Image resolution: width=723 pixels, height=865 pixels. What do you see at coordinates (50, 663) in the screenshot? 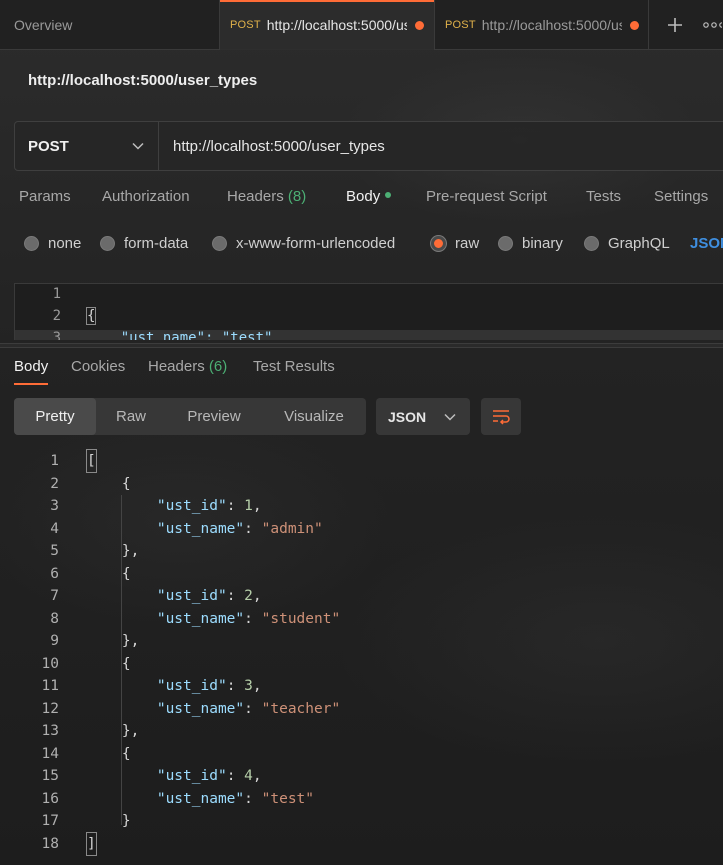
I see `line-number: 10` at bounding box center [50, 663].